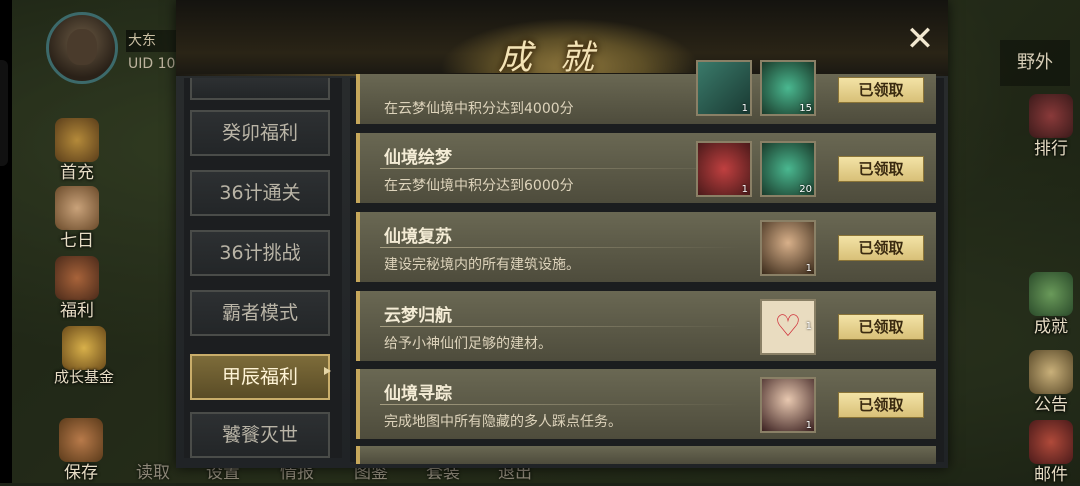 This screenshot has height=486, width=1080. I want to click on heroine-portrait-icon: 1, so click(788, 405).